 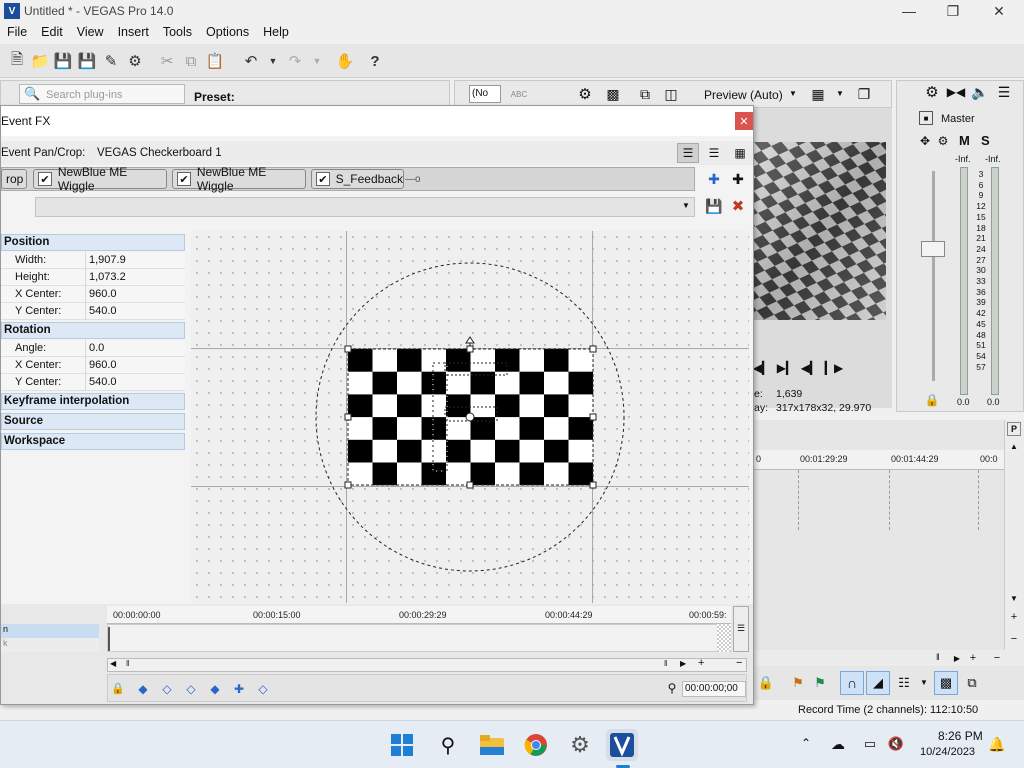 I want to click on property-row: Height: 1,073.2, so click(x=93, y=277).